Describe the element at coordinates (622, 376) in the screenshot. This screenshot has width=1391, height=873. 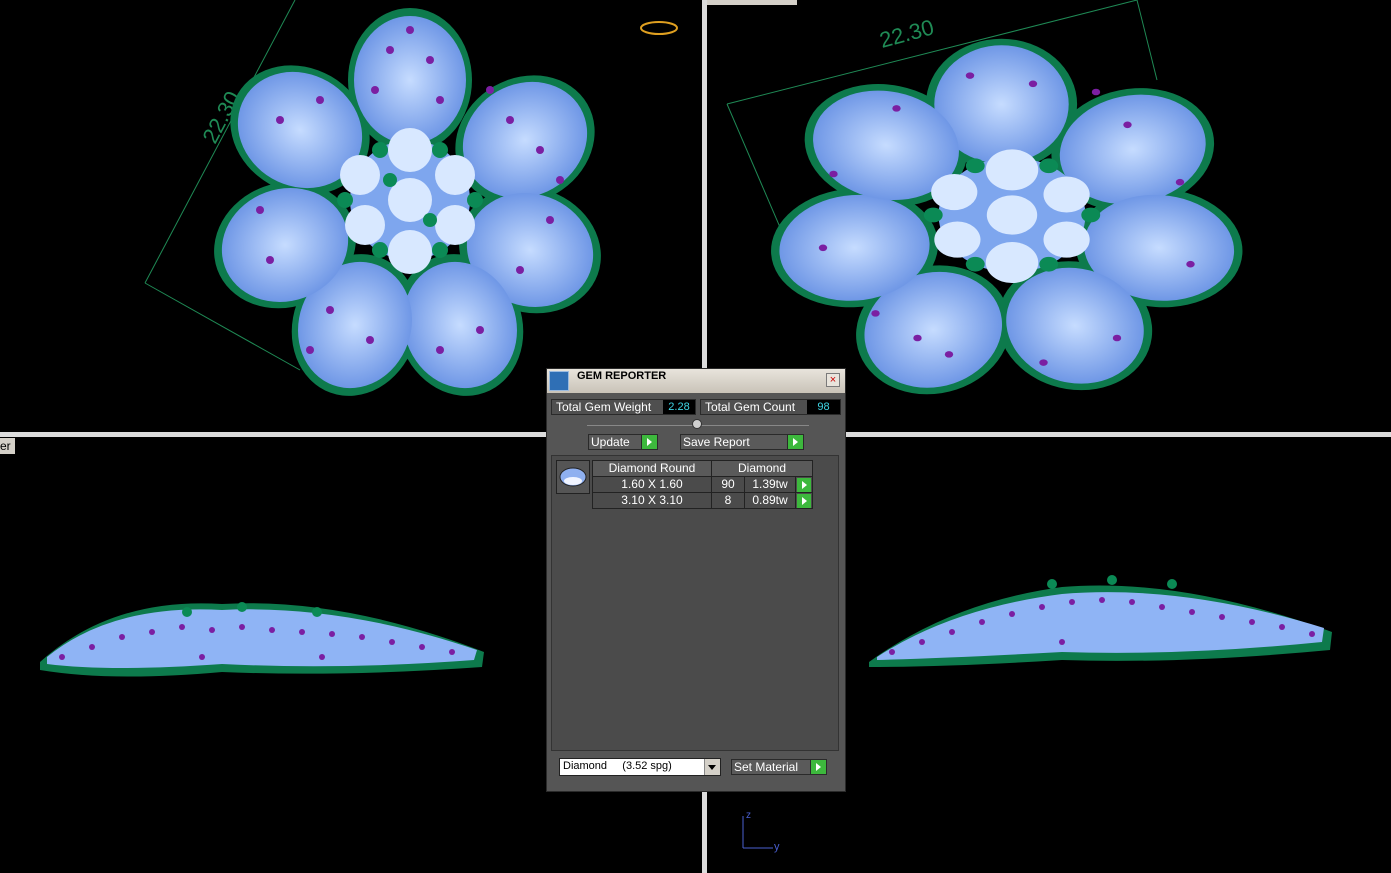
I see `window-title: GEM REPORTER` at that location.